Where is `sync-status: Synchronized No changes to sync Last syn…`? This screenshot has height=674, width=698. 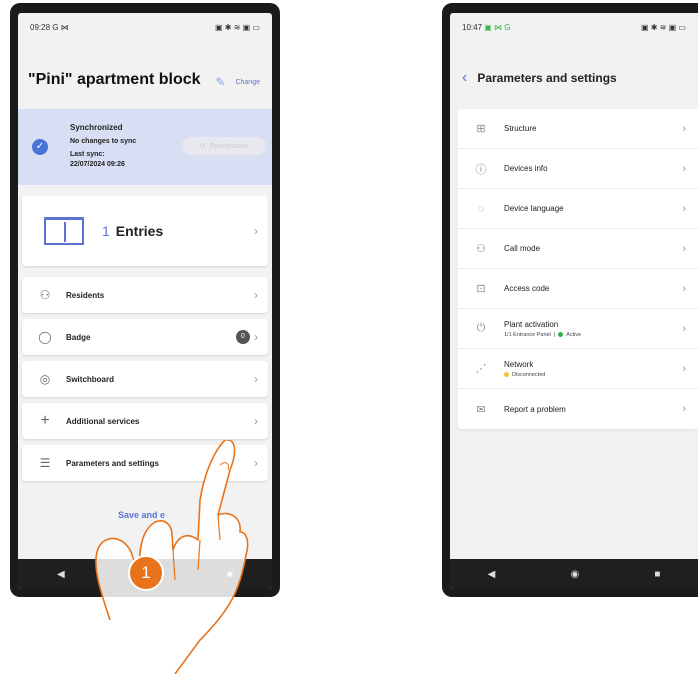
sync-status: Synchronized No changes to sync Last syn… is located at coordinates (103, 146).